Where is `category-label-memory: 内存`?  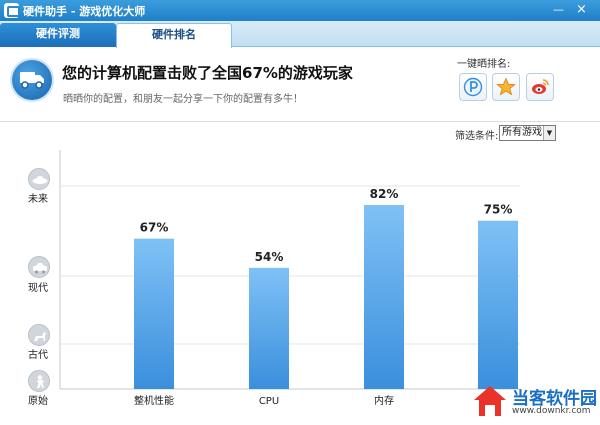 category-label-memory: 内存 is located at coordinates (384, 400).